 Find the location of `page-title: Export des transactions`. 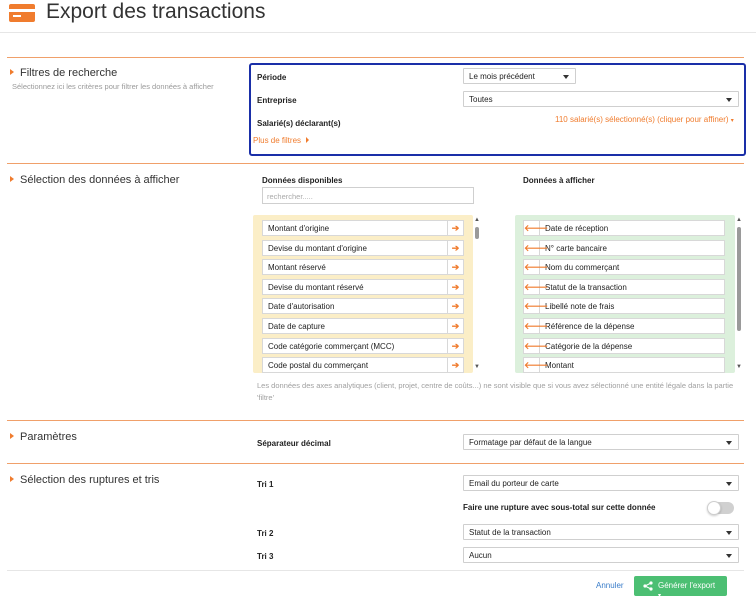

page-title: Export des transactions is located at coordinates (156, 11).